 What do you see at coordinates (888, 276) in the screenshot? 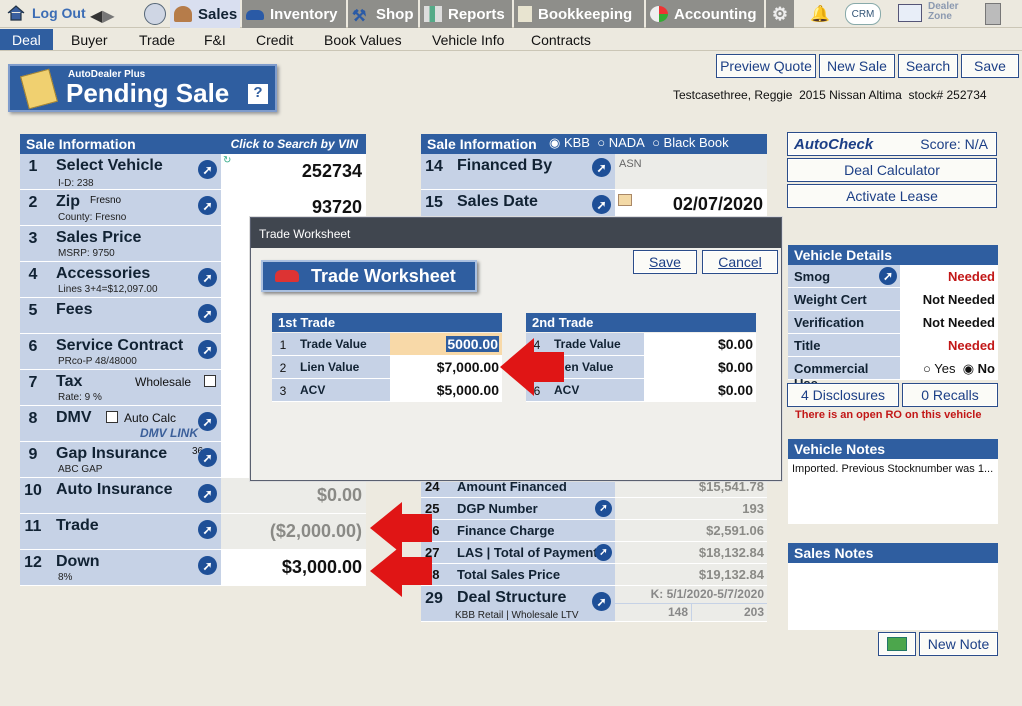
I see `smog-arrow-icon: ➚` at bounding box center [888, 276].